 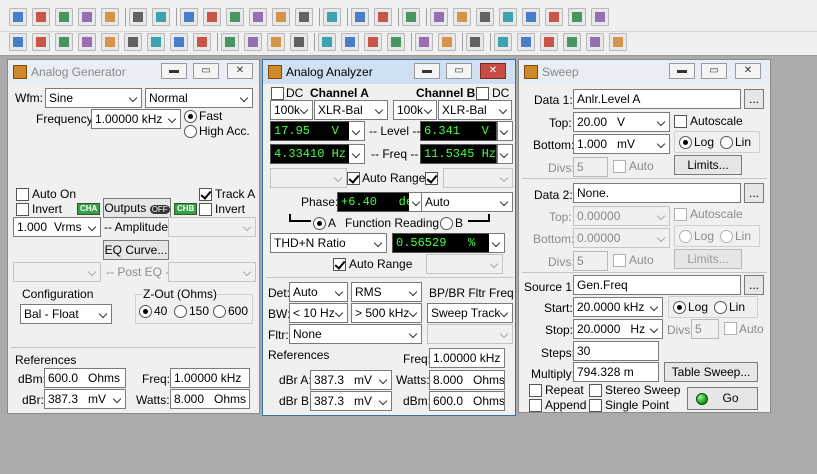 What do you see at coordinates (219, 311) in the screenshot?
I see `zout-600-radio` at bounding box center [219, 311].